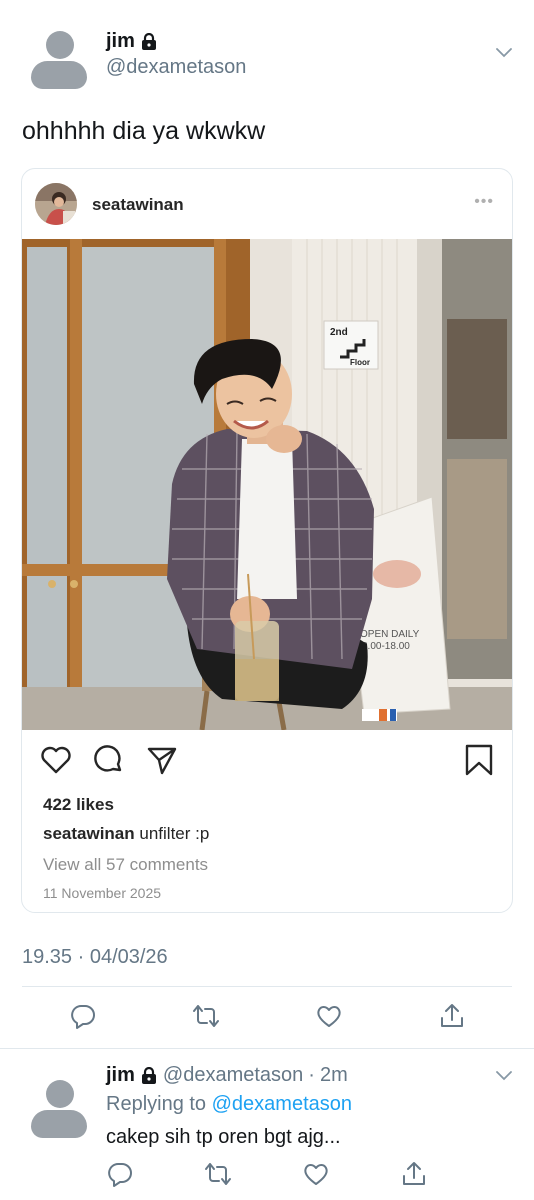 The image size is (534, 1200). Describe the element at coordinates (56, 760) in the screenshot. I see `heart-icon` at that location.